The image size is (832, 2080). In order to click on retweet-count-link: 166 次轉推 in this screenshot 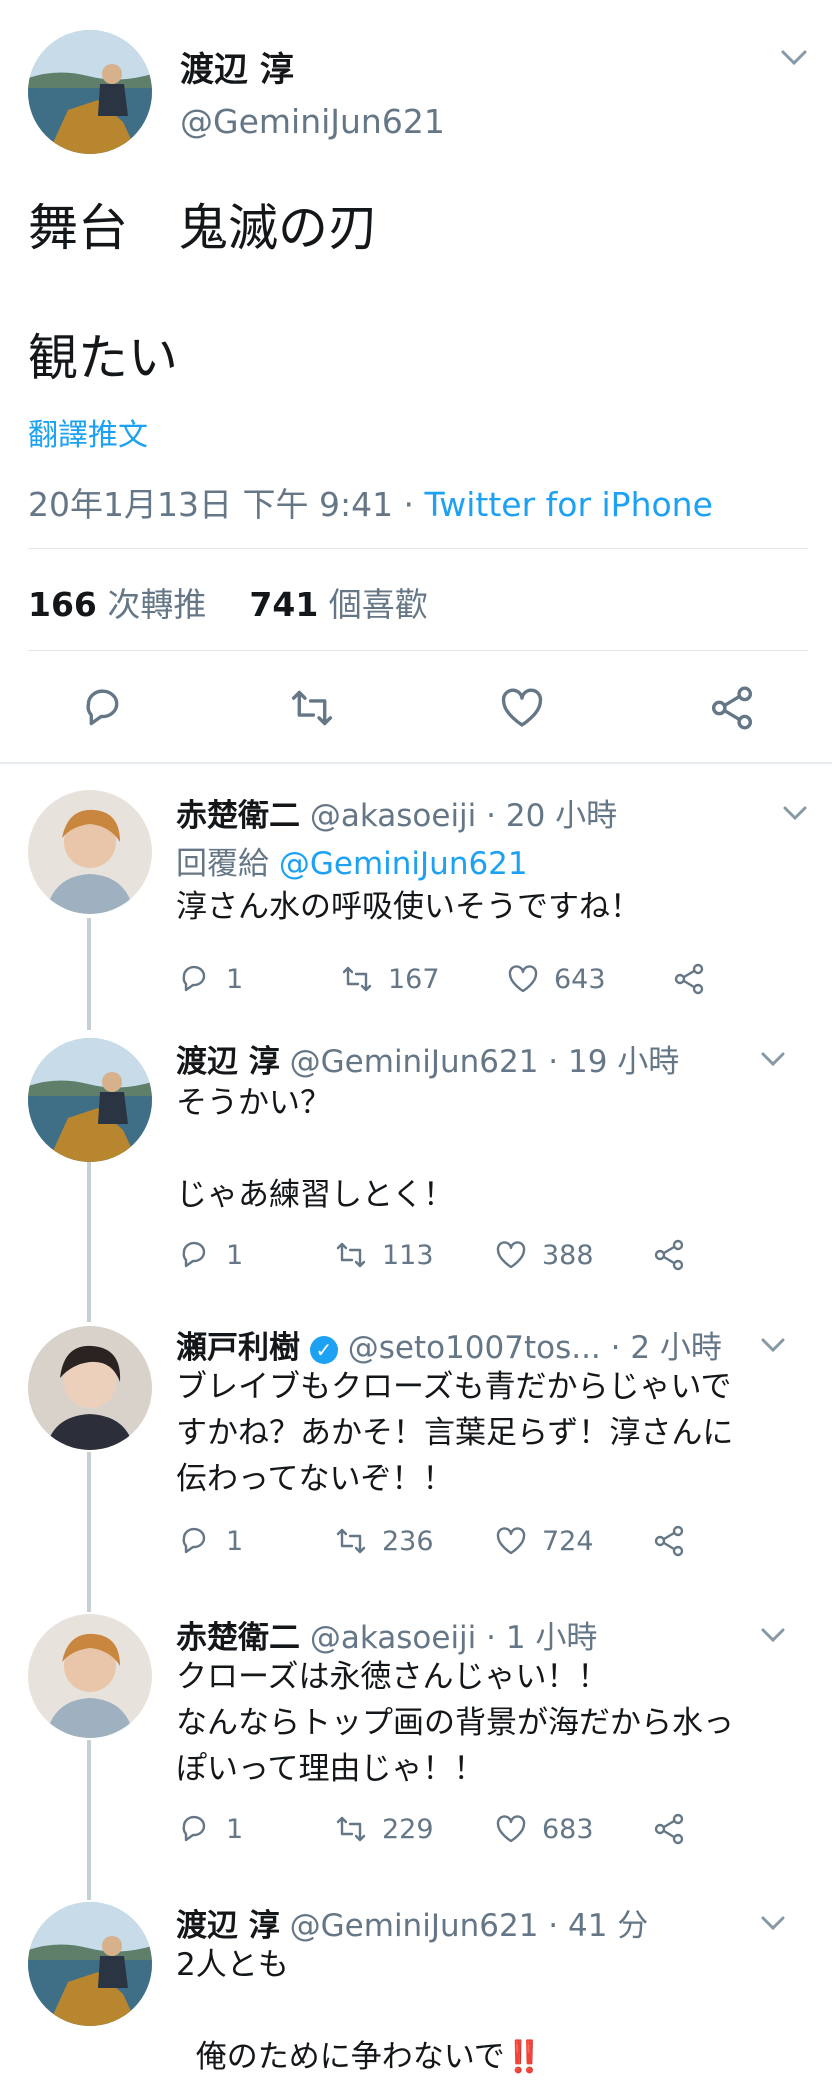, I will do `click(117, 604)`.